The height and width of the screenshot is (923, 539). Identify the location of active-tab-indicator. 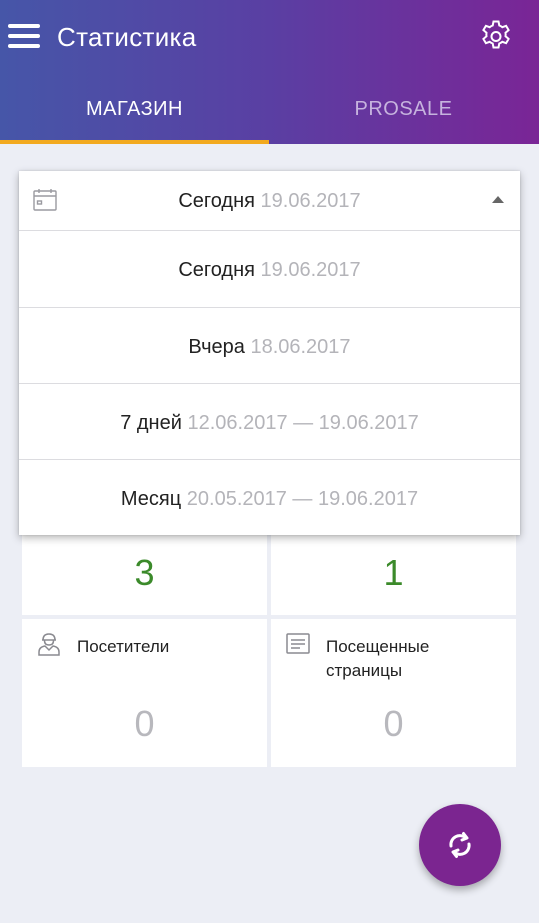
(134, 142).